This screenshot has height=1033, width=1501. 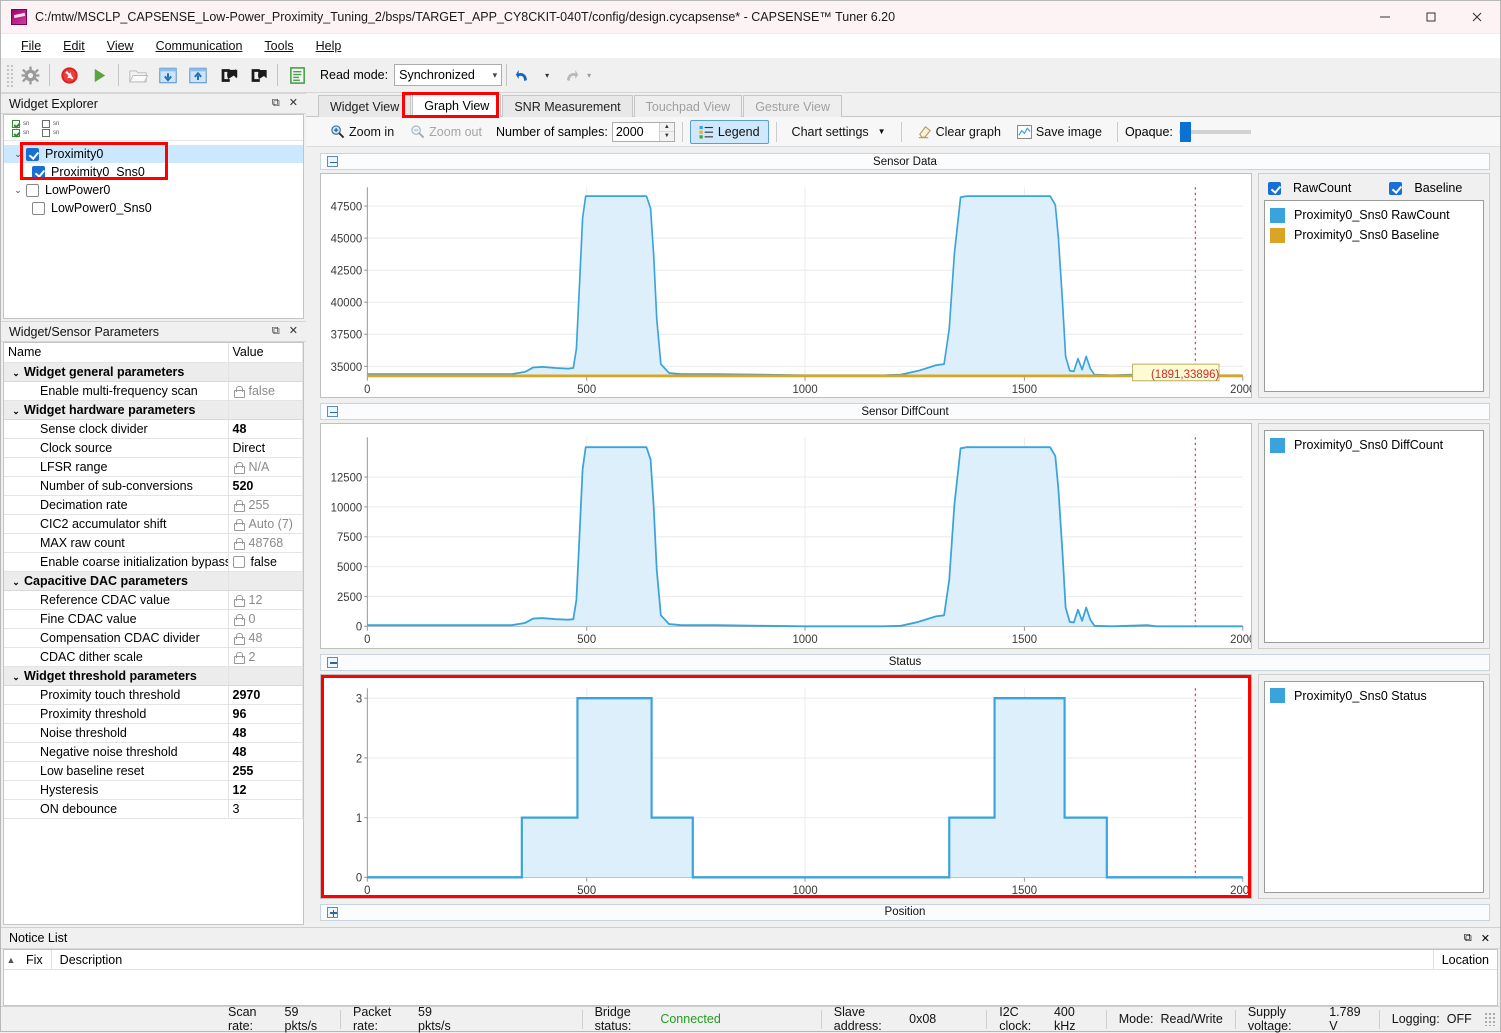 What do you see at coordinates (153, 657) in the screenshot?
I see `param-row-cdac-dither-scale: CDAC dither scale 2` at bounding box center [153, 657].